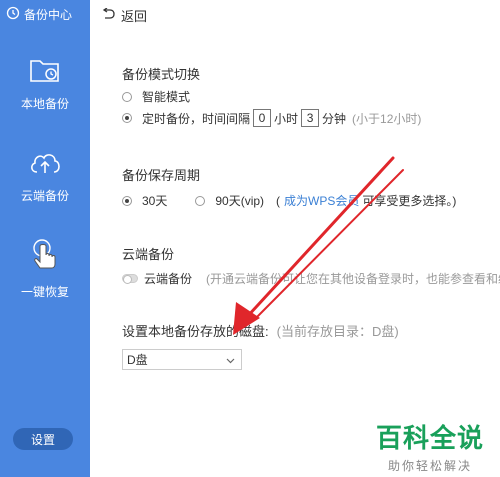 The width and height of the screenshot is (500, 477). What do you see at coordinates (278, 200) in the screenshot?
I see `paren-open: (` at bounding box center [278, 200].